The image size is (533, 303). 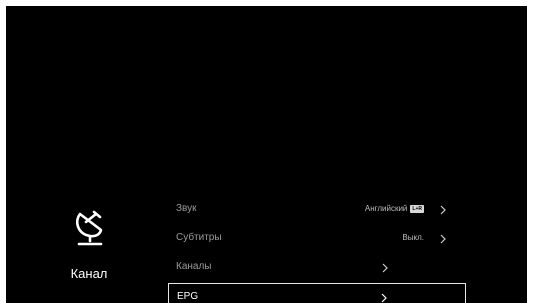 What do you see at coordinates (186, 208) in the screenshot?
I see `menu-item-label: Звук` at bounding box center [186, 208].